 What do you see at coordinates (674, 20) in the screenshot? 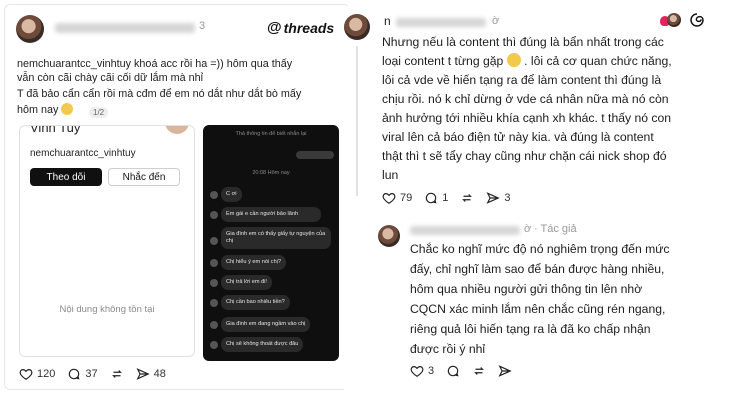
I see `small-avatar` at bounding box center [674, 20].